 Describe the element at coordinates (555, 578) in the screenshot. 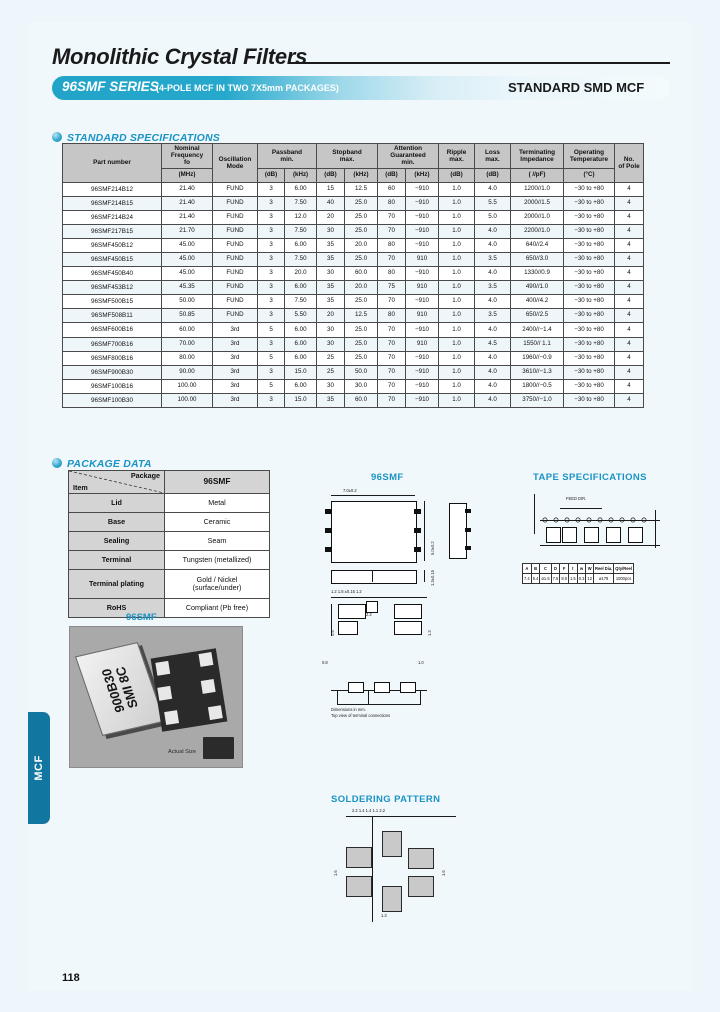

I see `tape-col-value: 7.5` at that location.